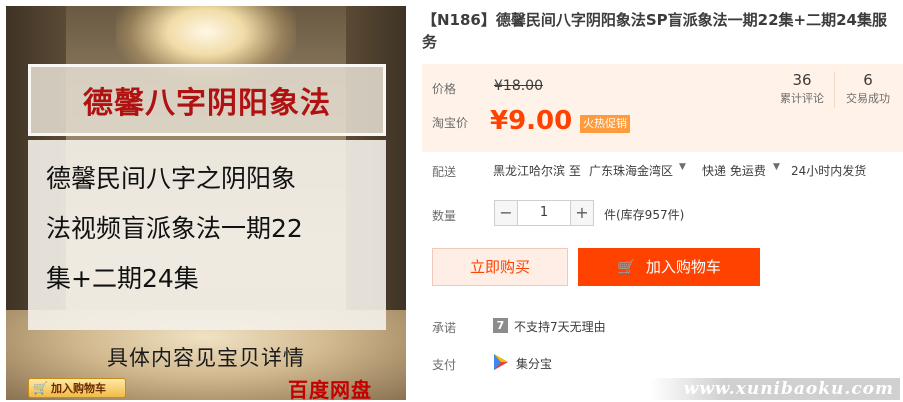  What do you see at coordinates (734, 170) in the screenshot?
I see `shipping-method: 快递 免运费` at bounding box center [734, 170].